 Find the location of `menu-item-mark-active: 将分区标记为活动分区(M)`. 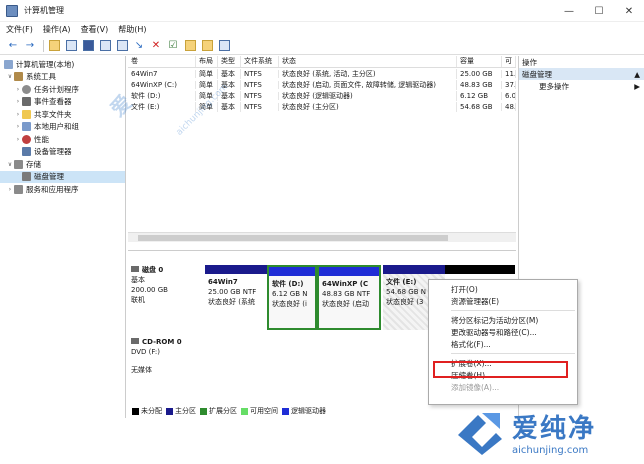

menu-item-mark-active: 将分区标记为活动分区(M) is located at coordinates (503, 320).